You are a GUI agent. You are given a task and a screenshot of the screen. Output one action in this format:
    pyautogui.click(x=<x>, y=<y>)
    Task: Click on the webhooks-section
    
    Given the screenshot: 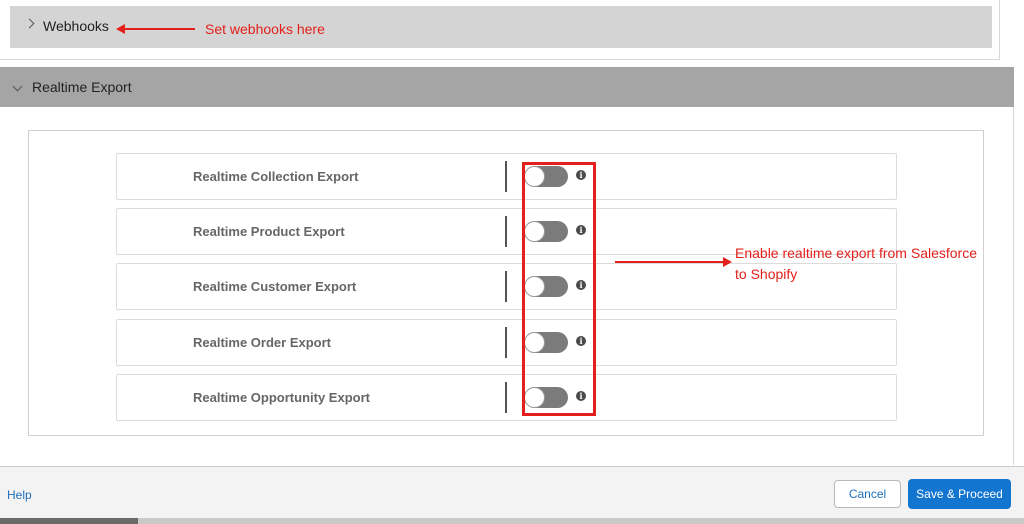 What is the action you would take?
    pyautogui.click(x=500, y=30)
    